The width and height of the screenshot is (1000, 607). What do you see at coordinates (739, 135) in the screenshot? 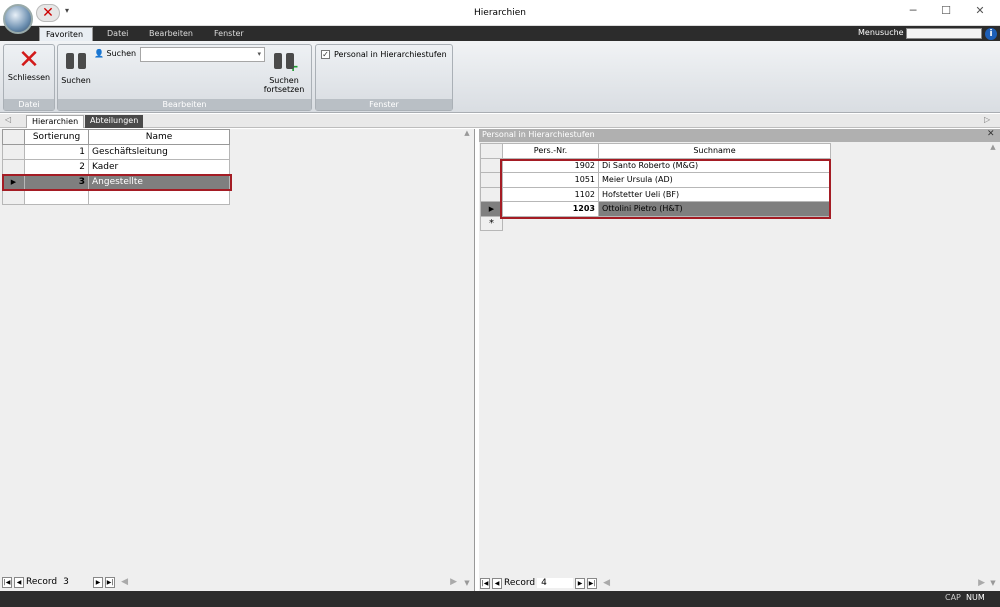
I see `panel-title: Personal in Hierarchiestufen` at bounding box center [739, 135].